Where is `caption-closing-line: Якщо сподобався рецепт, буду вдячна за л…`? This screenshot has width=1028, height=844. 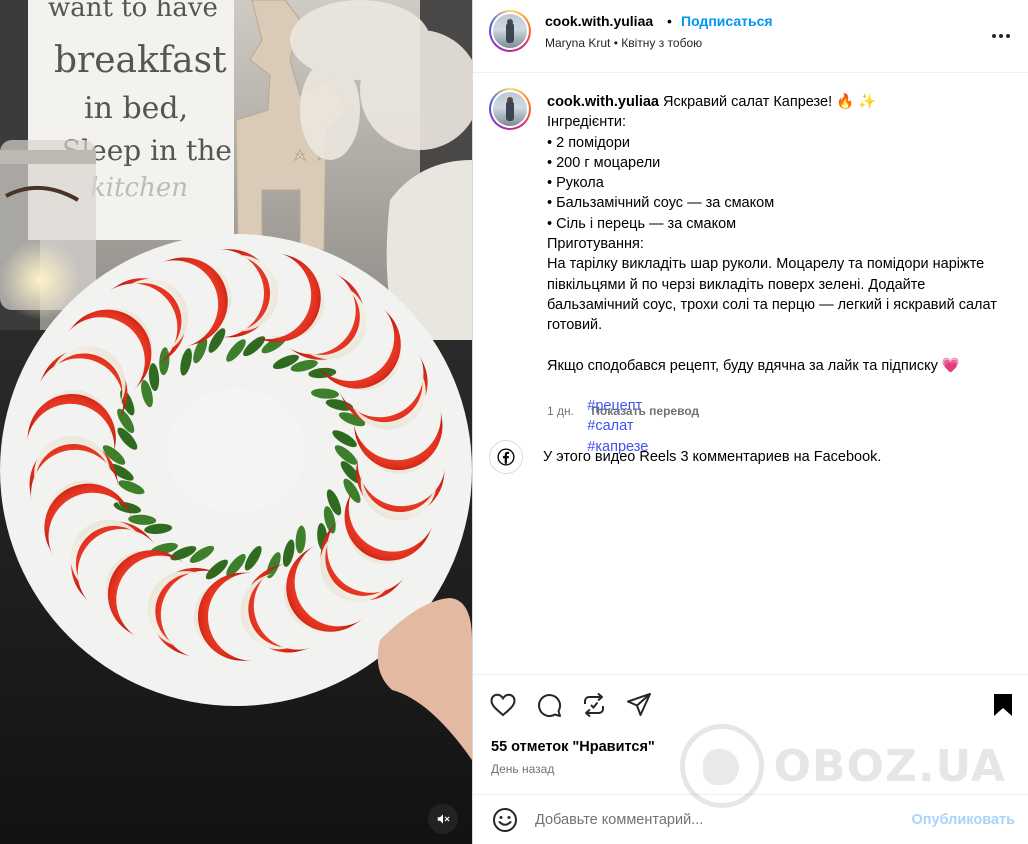
caption-closing-line: Якщо сподобався рецепт, буду вдячна за л… is located at coordinates (742, 365).